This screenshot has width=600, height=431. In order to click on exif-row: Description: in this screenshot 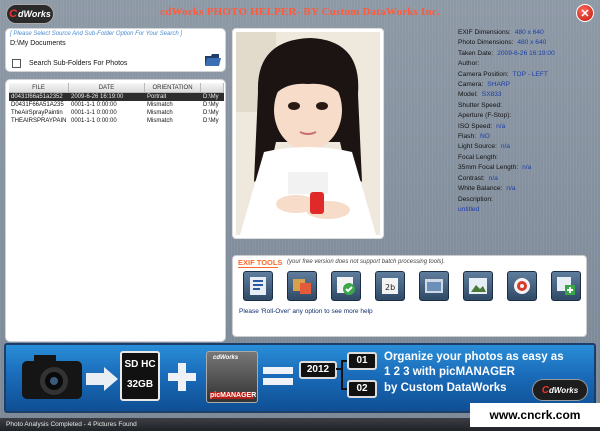, I will do `click(475, 199)`.